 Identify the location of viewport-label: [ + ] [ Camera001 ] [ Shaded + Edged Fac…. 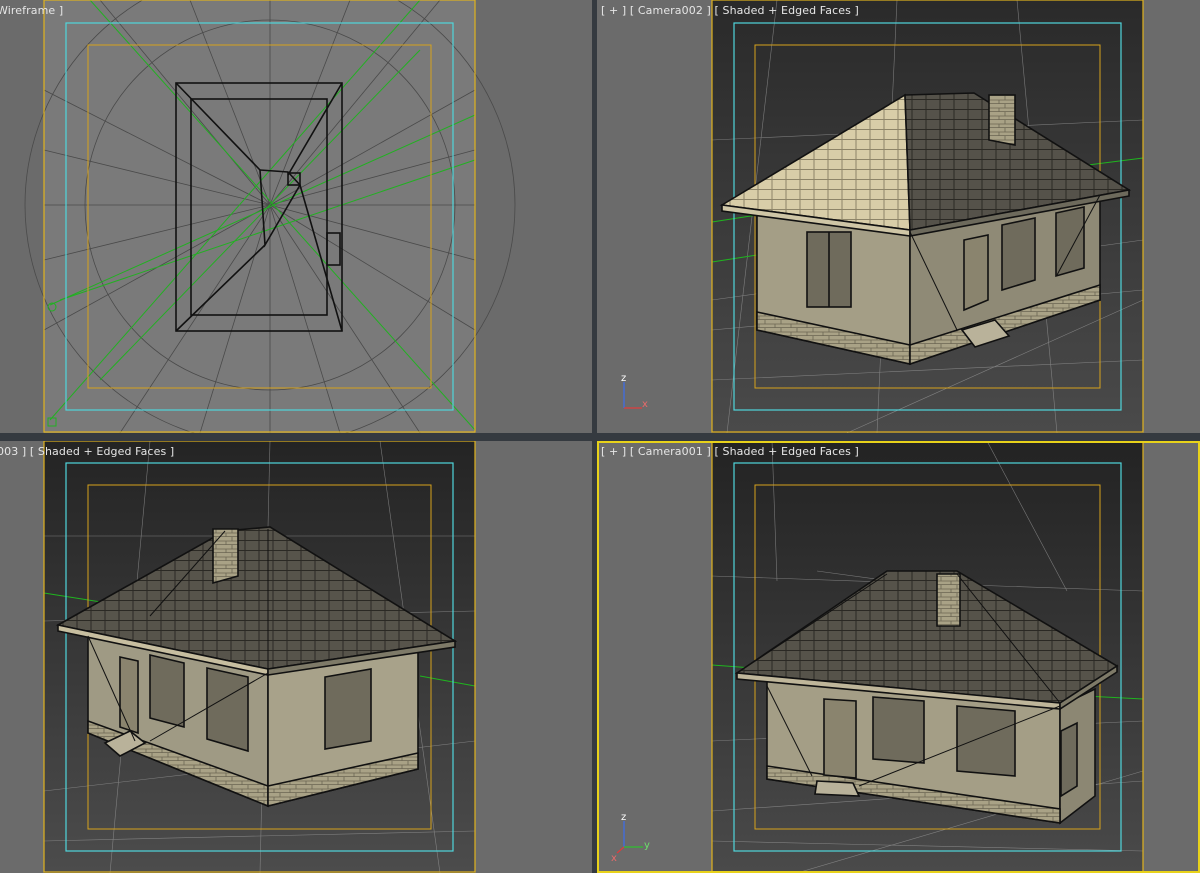
(730, 451).